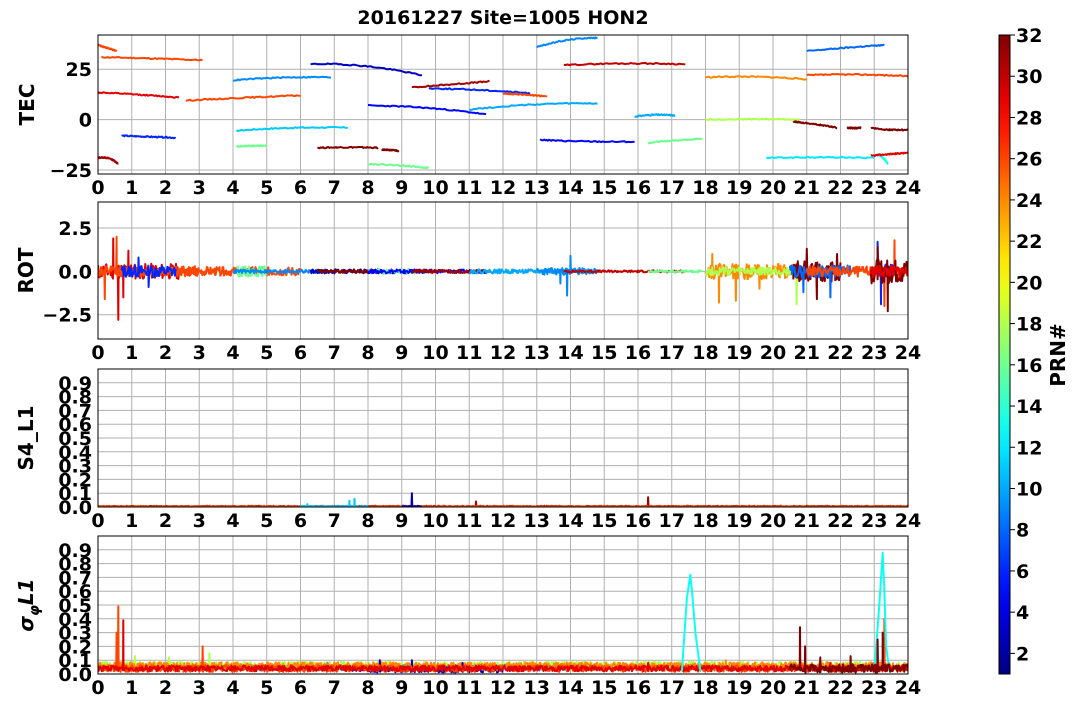 The image size is (1077, 709). I want to click on y-tick-label: 2.5, so click(75, 229).